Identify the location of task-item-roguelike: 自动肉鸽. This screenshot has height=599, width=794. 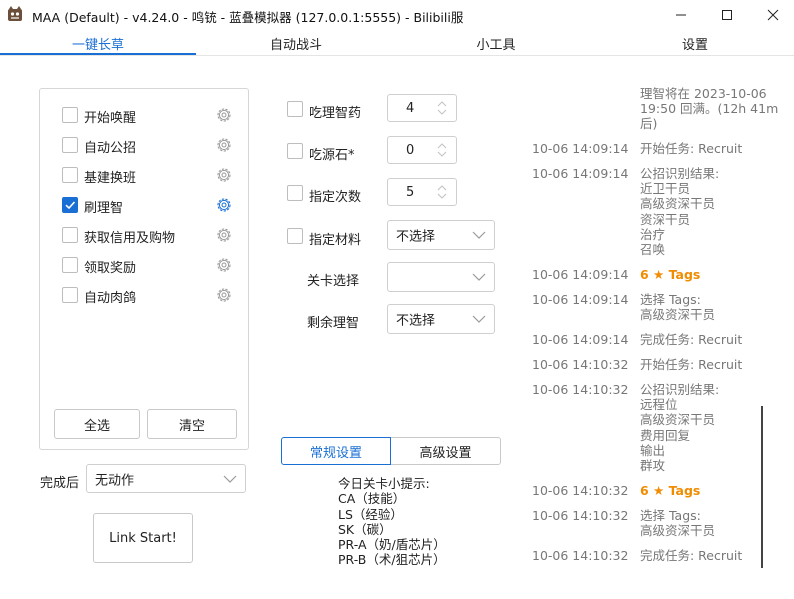
(149, 295).